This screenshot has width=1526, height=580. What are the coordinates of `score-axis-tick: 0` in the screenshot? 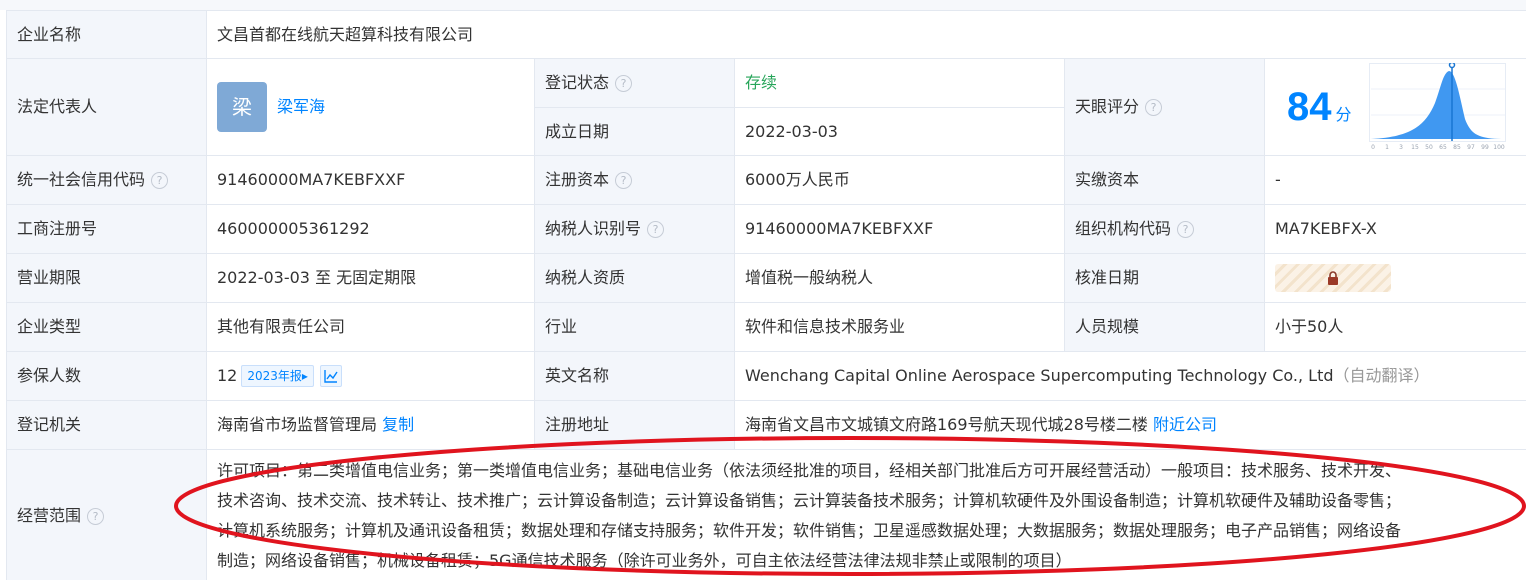 It's located at (1373, 147).